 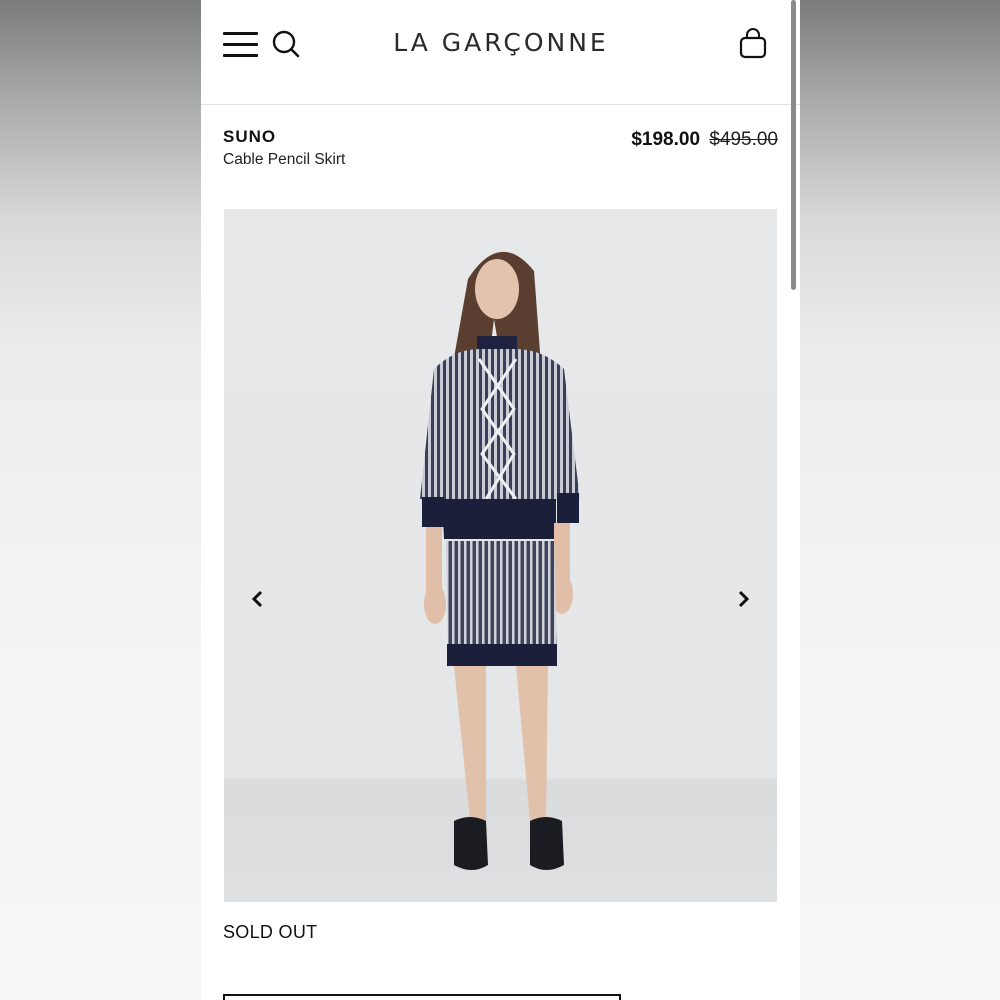 I want to click on product-photo, so click(x=500, y=560).